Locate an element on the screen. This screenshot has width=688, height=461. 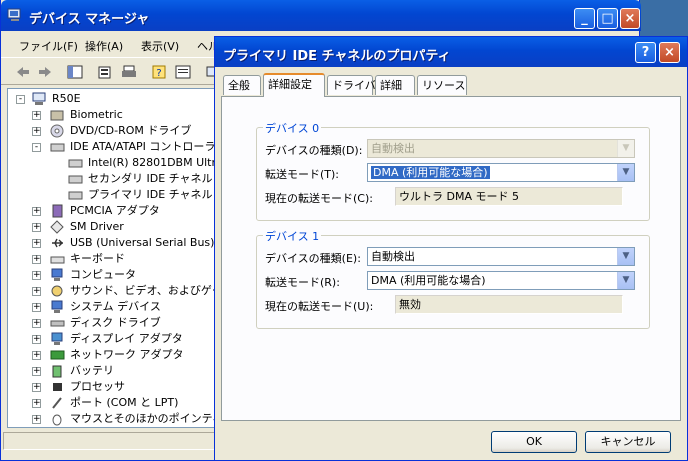
biometric-icon is located at coordinates (57, 115).